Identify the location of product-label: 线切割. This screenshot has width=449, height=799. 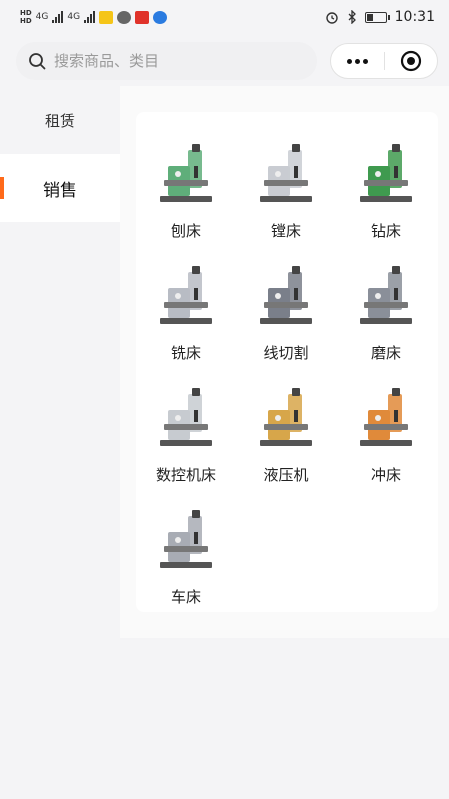
(286, 353).